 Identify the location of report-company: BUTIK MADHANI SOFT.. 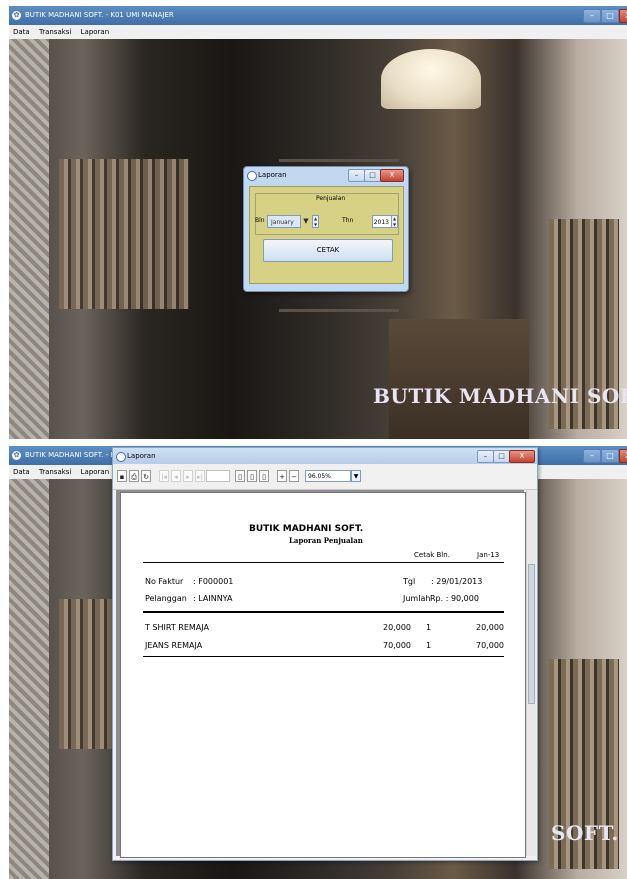
(306, 529).